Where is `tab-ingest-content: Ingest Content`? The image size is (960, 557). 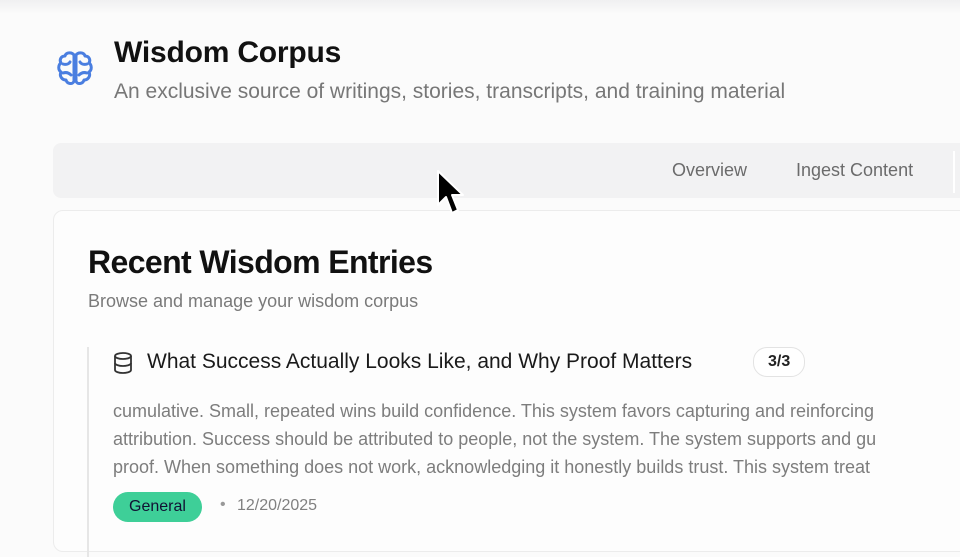
tab-ingest-content: Ingest Content is located at coordinates (854, 170).